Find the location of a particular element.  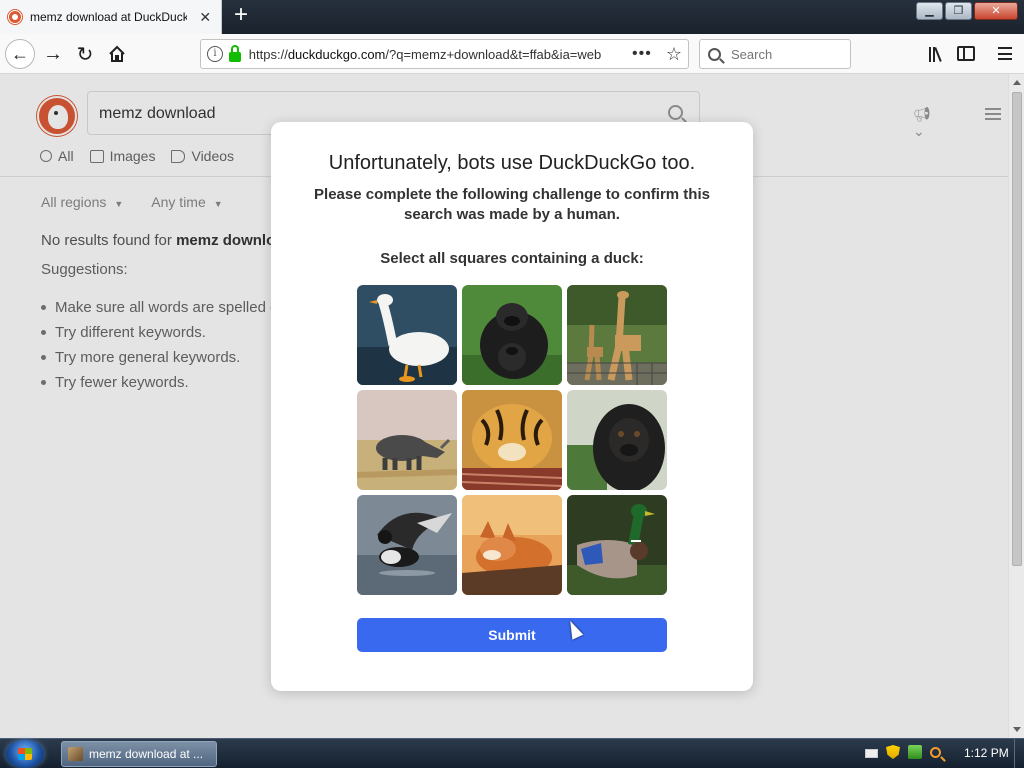

giraffes-image is located at coordinates (617, 335).